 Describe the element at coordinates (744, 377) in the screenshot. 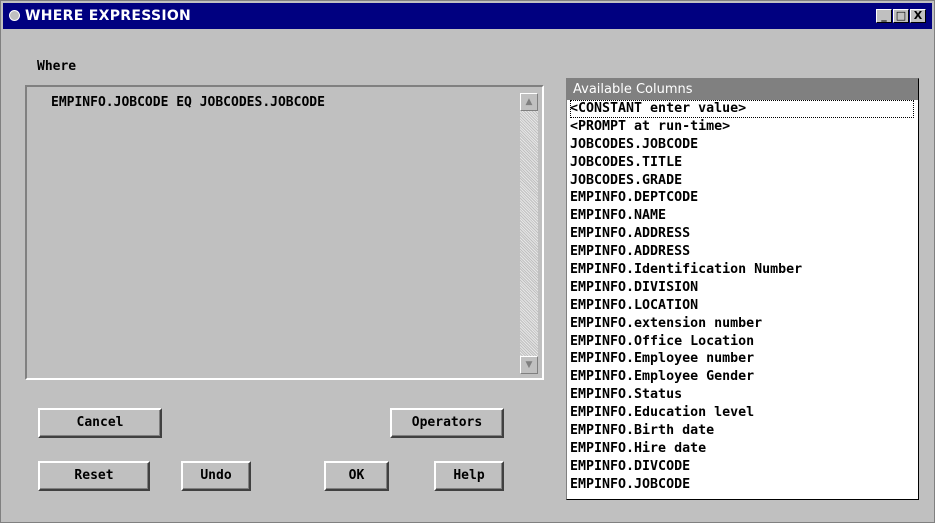

I see `list-item: EMPINFO.Employee Gender` at that location.